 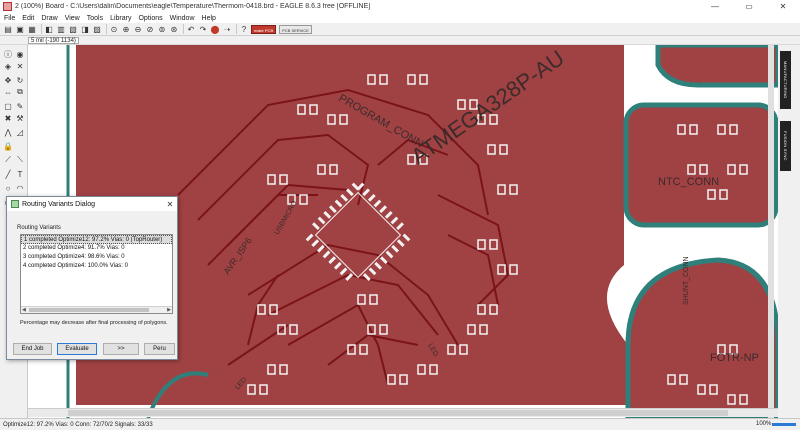 I want to click on cam-icon: ◧, so click(x=49, y=29).